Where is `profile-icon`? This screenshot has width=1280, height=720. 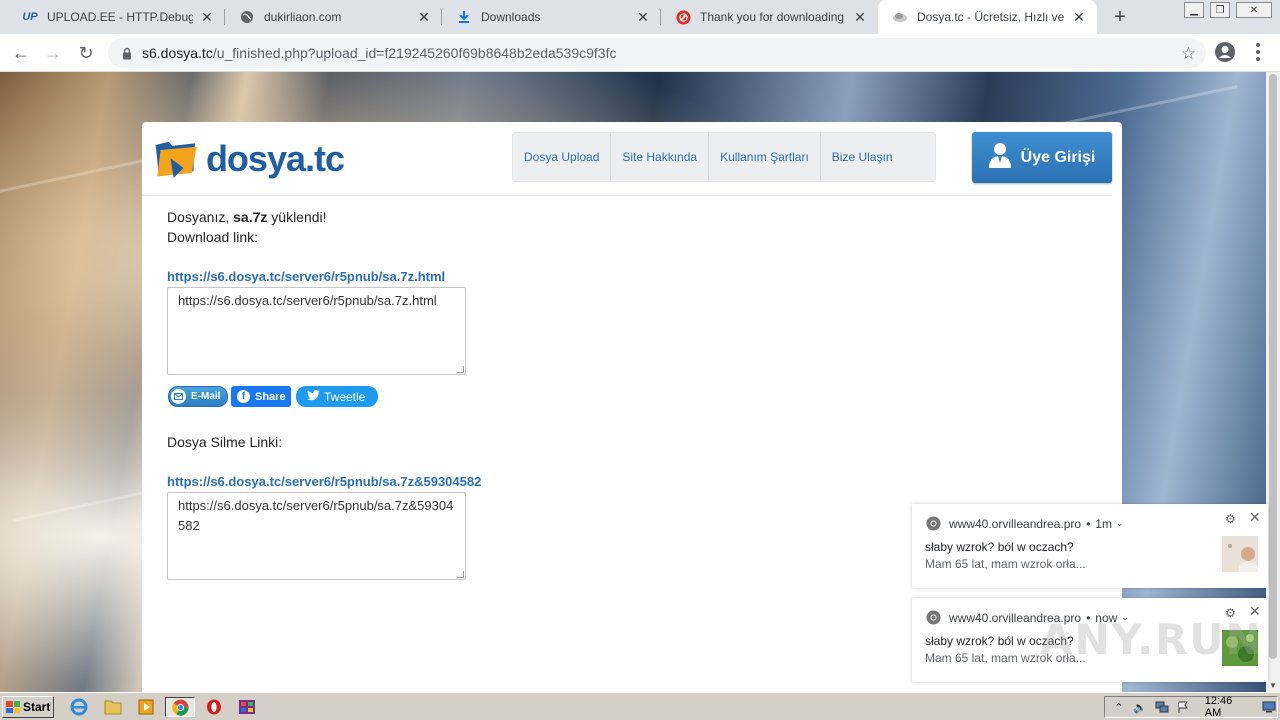
profile-icon is located at coordinates (1225, 52).